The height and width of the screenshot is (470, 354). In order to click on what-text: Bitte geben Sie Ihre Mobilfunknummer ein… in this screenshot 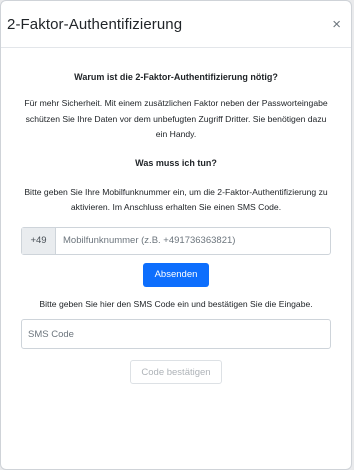, I will do `click(176, 199)`.